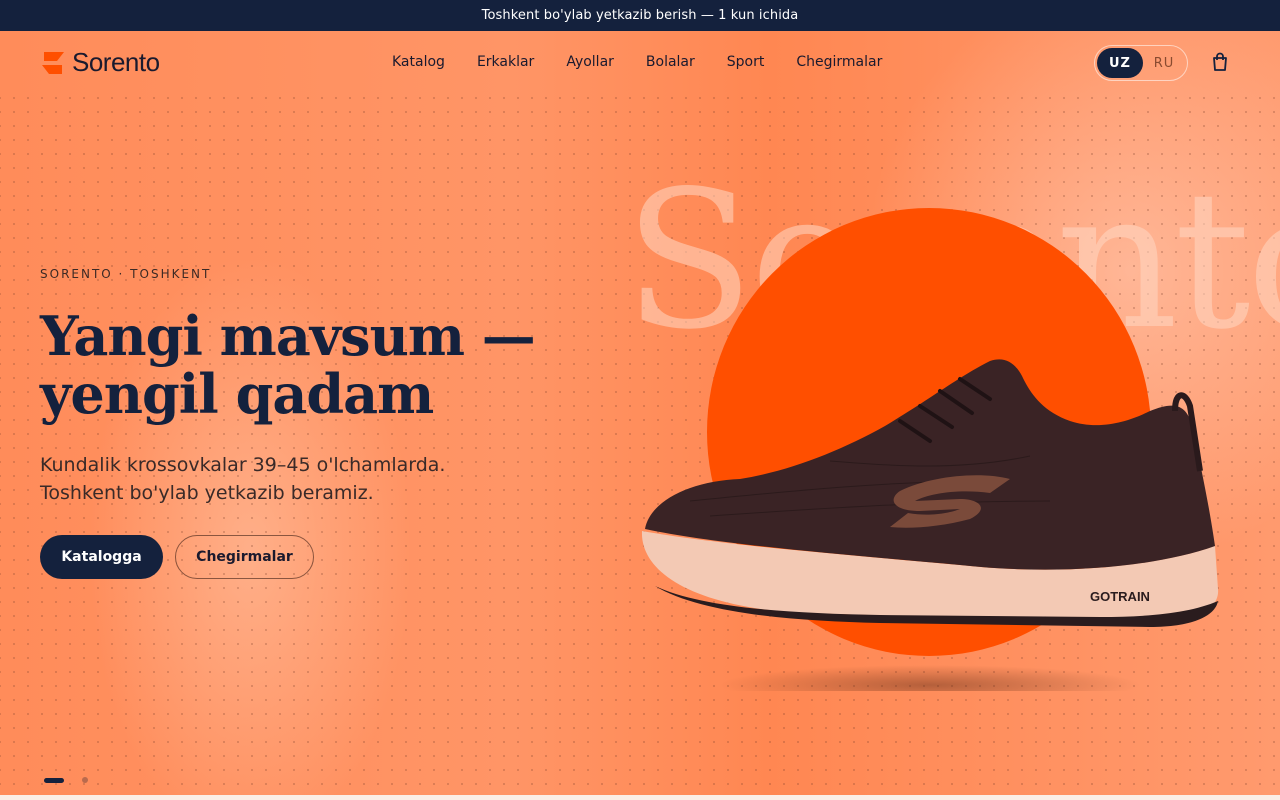  Describe the element at coordinates (746, 62) in the screenshot. I see `nav-item-sport: Sport` at that location.